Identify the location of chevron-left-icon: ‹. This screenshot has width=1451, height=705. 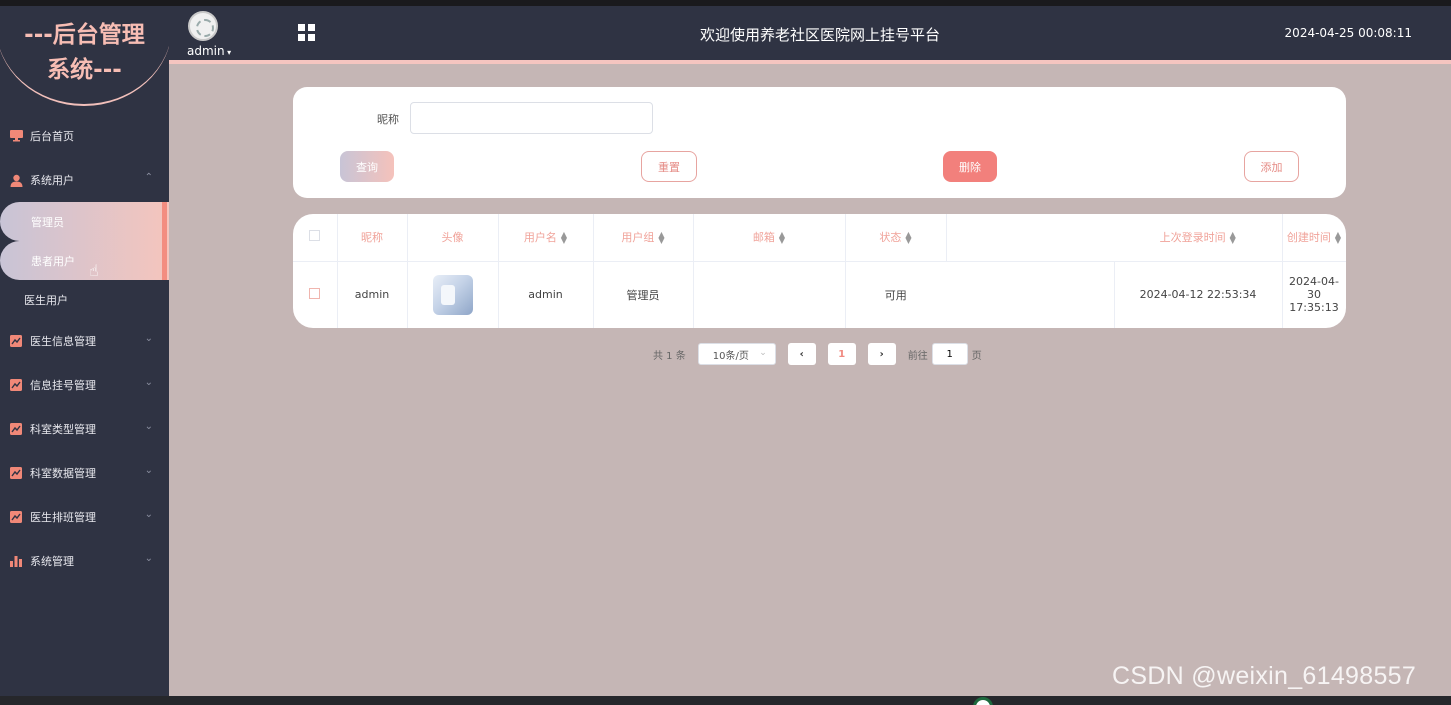
(801, 354).